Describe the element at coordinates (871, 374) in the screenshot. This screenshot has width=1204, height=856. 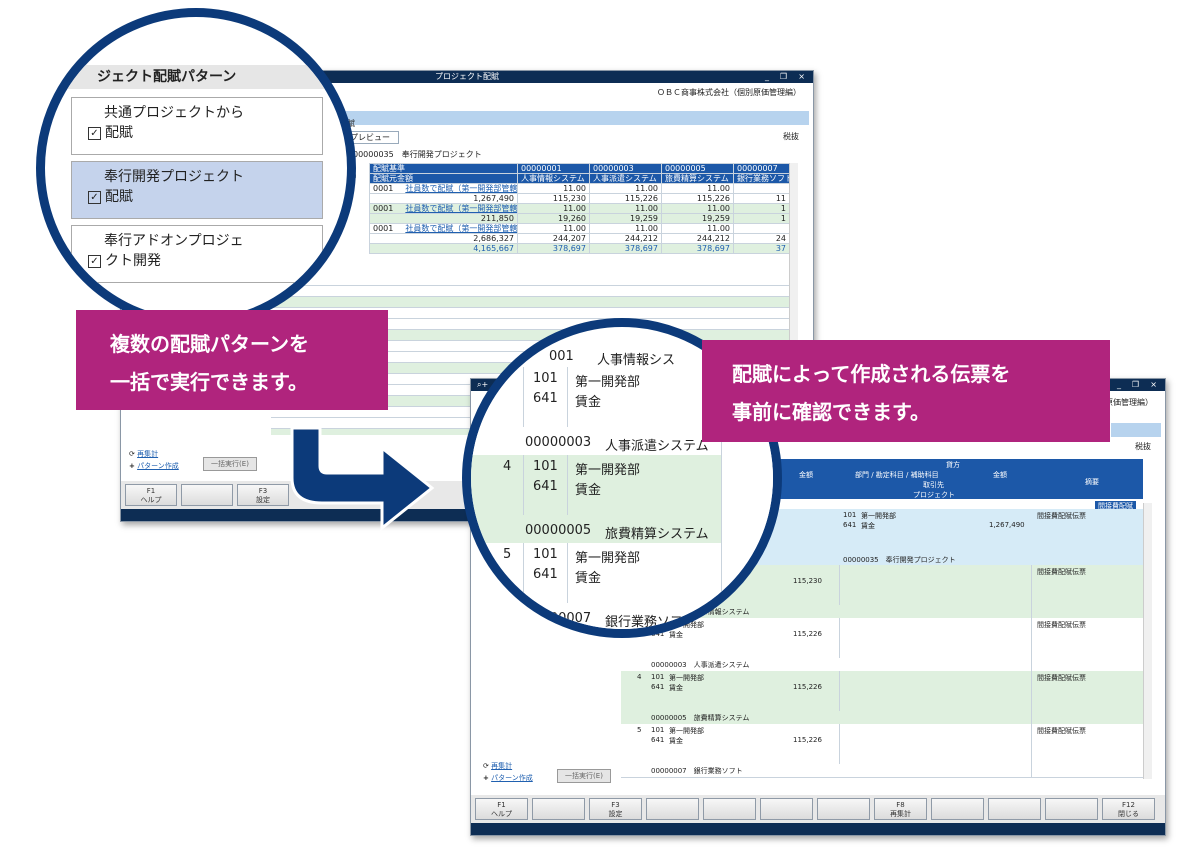
I see `callout-line: 配賦によって作成される伝票を` at that location.